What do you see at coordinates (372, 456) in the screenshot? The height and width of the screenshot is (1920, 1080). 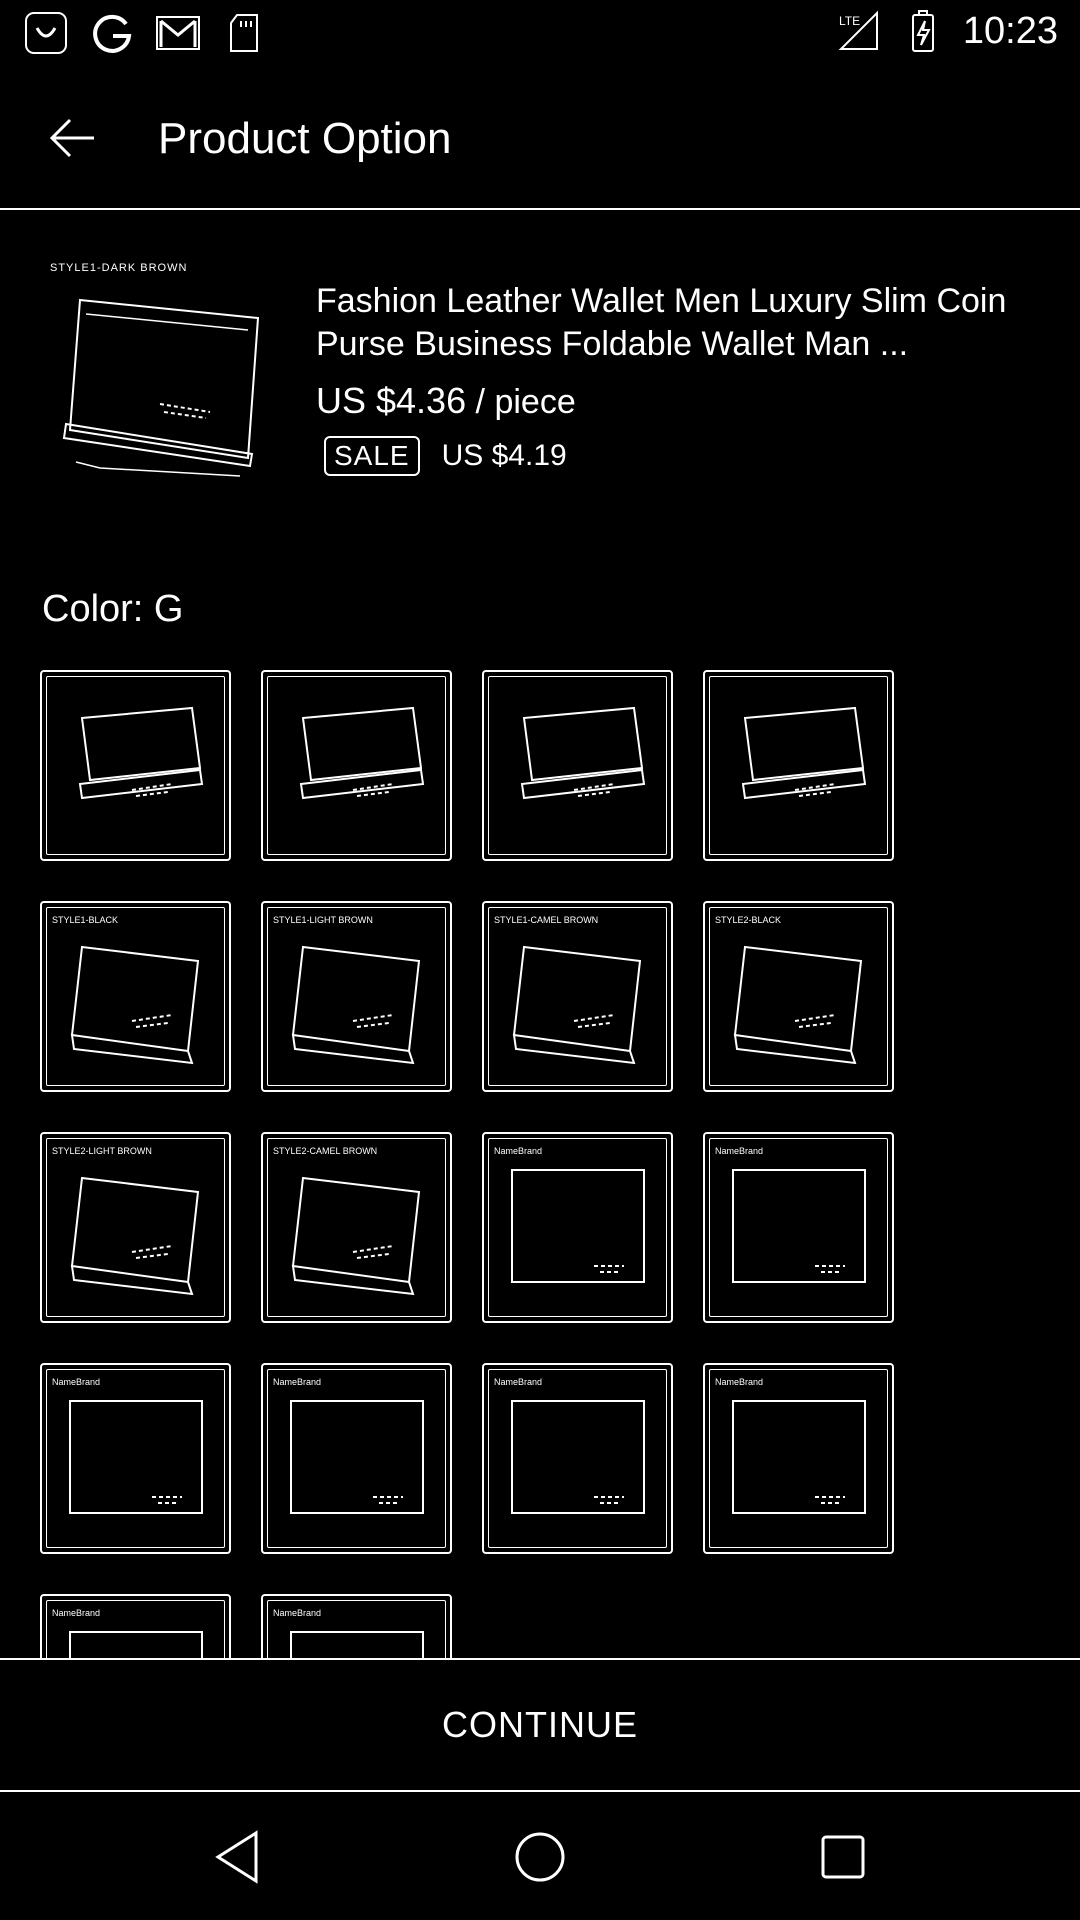 I see `sale-badge: SALE` at bounding box center [372, 456].